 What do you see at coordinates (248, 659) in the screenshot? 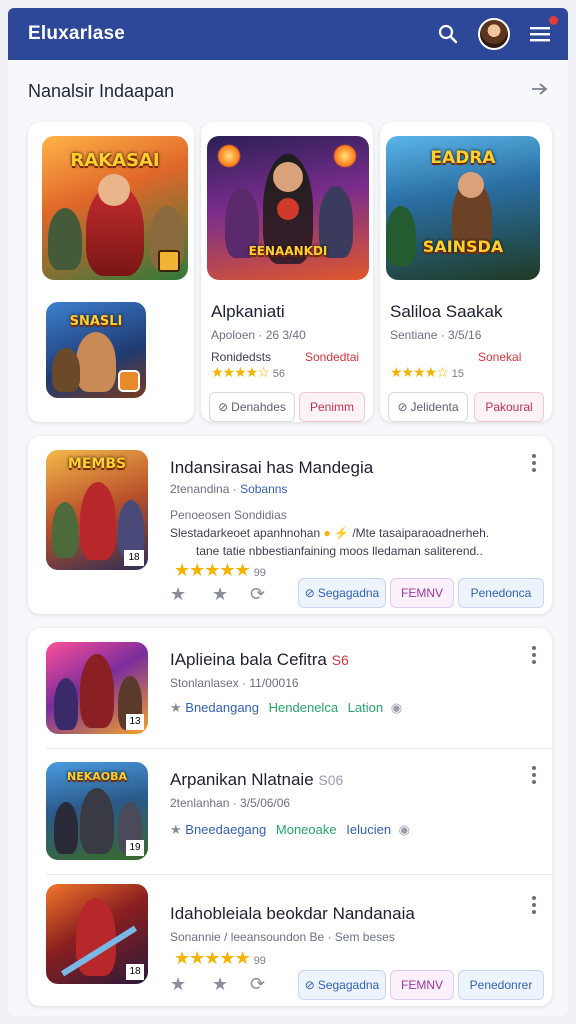
I see `title-text: IAplieina bala Cefitra` at bounding box center [248, 659].